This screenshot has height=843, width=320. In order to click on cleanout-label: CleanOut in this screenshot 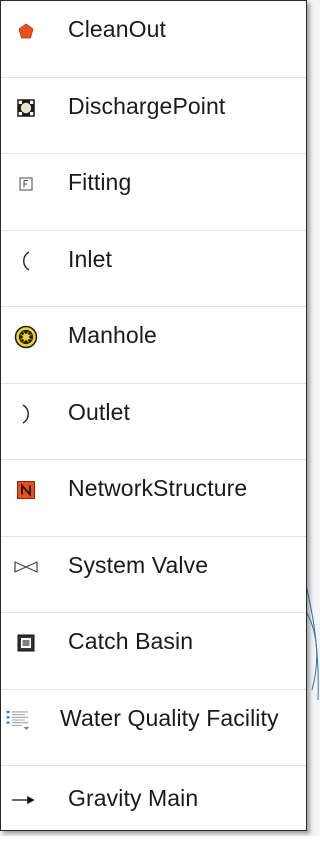, I will do `click(117, 29)`.